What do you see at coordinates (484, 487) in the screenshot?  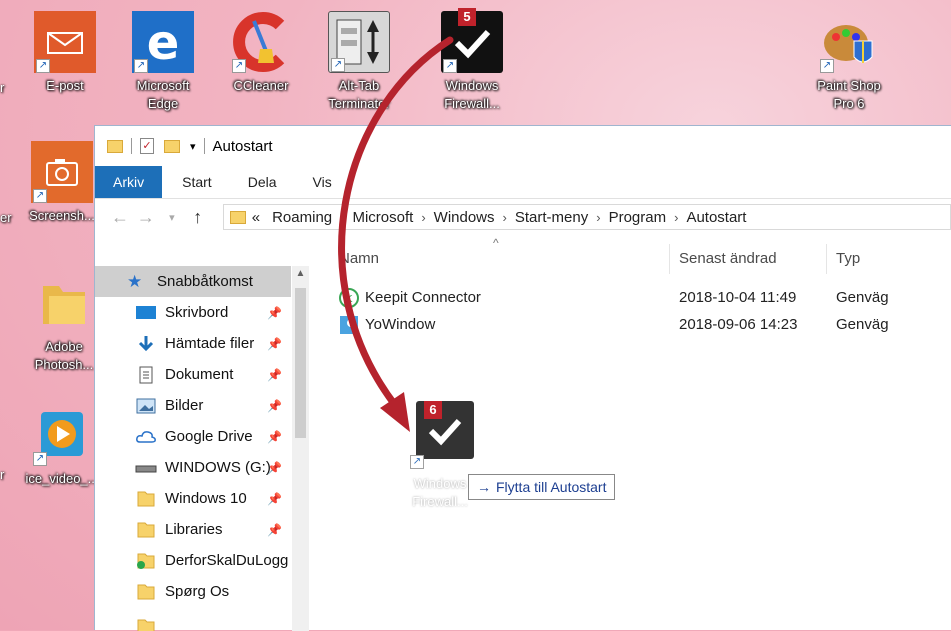 I see `arrow-right-icon: →` at bounding box center [484, 487].